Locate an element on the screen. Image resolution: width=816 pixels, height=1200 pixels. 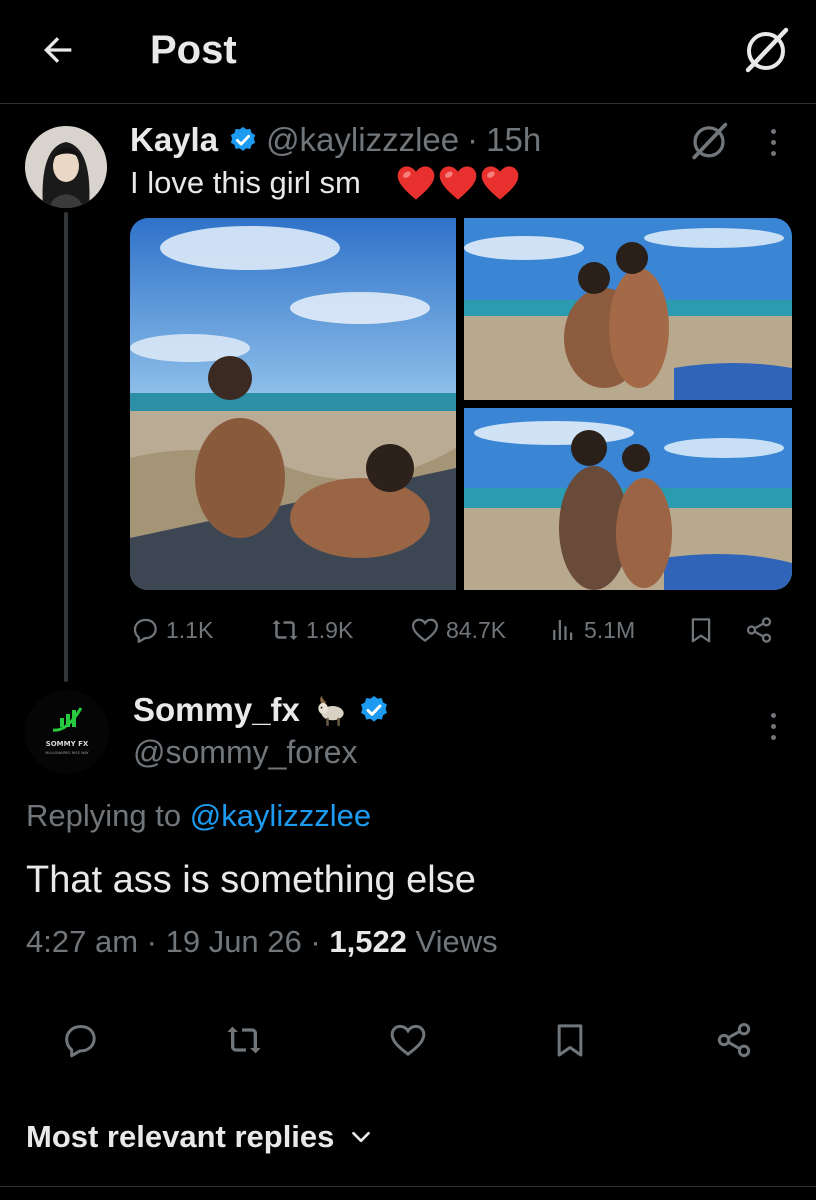
heart-emojis is located at coordinates (458, 183).